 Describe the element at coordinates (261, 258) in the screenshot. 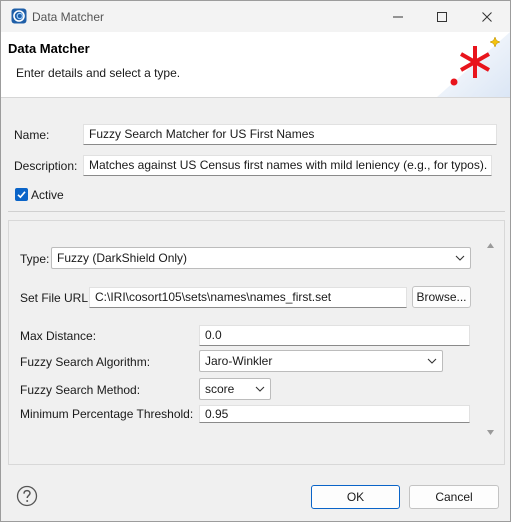

I see `type-select: Fuzzy (DarkShield Only)` at that location.